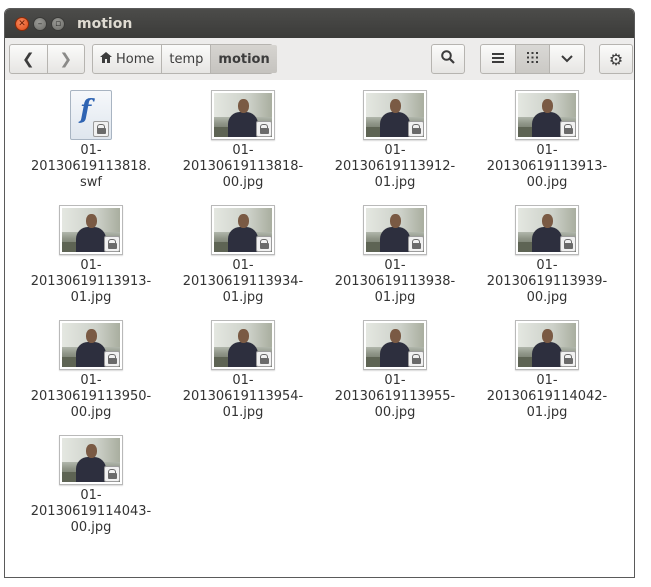  I want to click on file-item: 01- 20130619113934- 01.jpg, so click(243, 253).